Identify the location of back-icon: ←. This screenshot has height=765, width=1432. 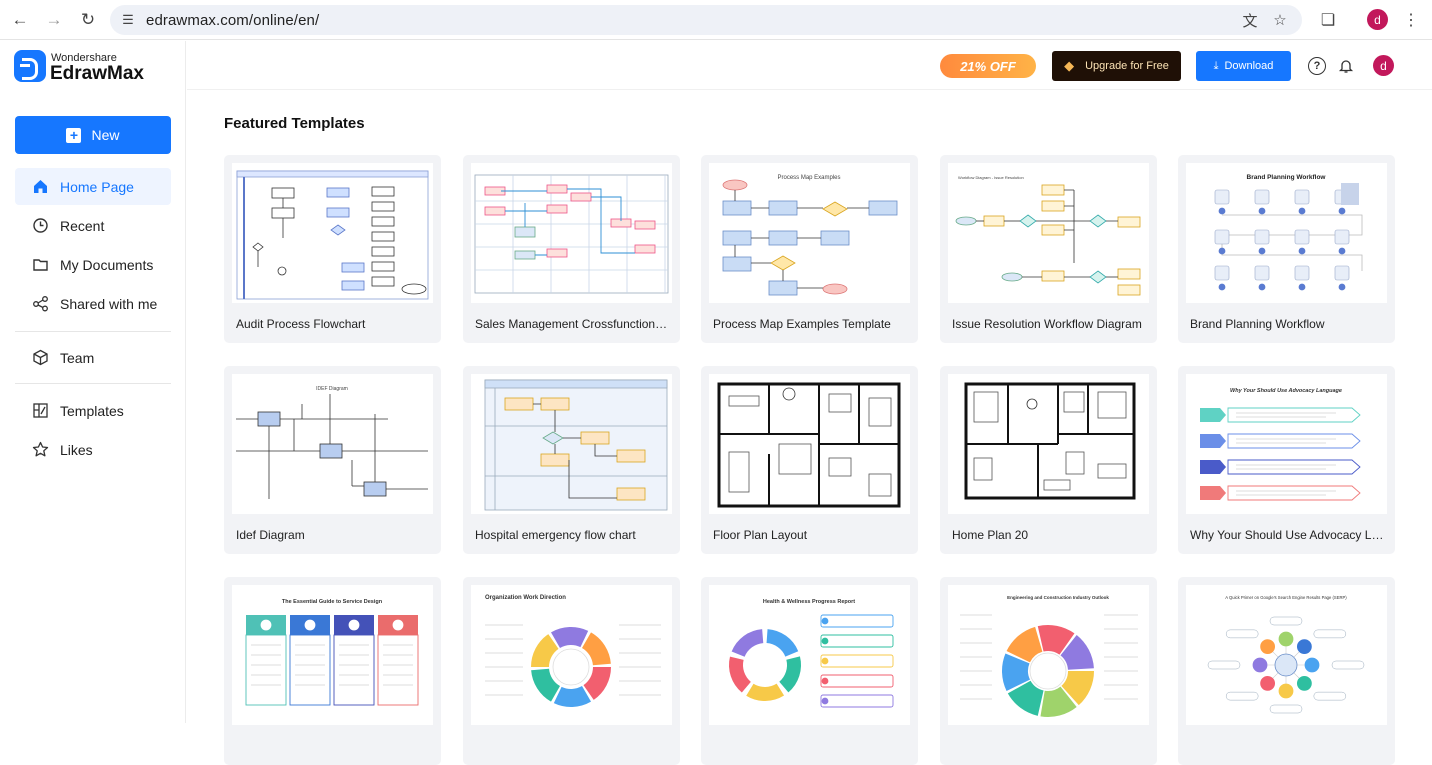
(20, 20).